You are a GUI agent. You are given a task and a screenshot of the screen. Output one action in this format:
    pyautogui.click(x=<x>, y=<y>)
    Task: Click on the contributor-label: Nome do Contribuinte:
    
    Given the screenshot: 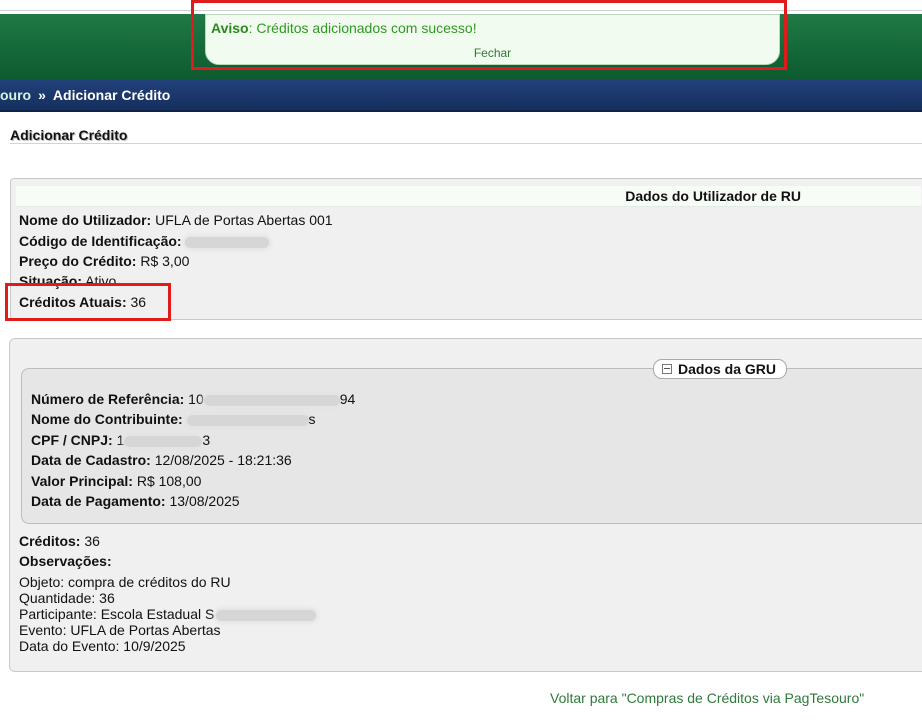 What is the action you would take?
    pyautogui.click(x=107, y=419)
    